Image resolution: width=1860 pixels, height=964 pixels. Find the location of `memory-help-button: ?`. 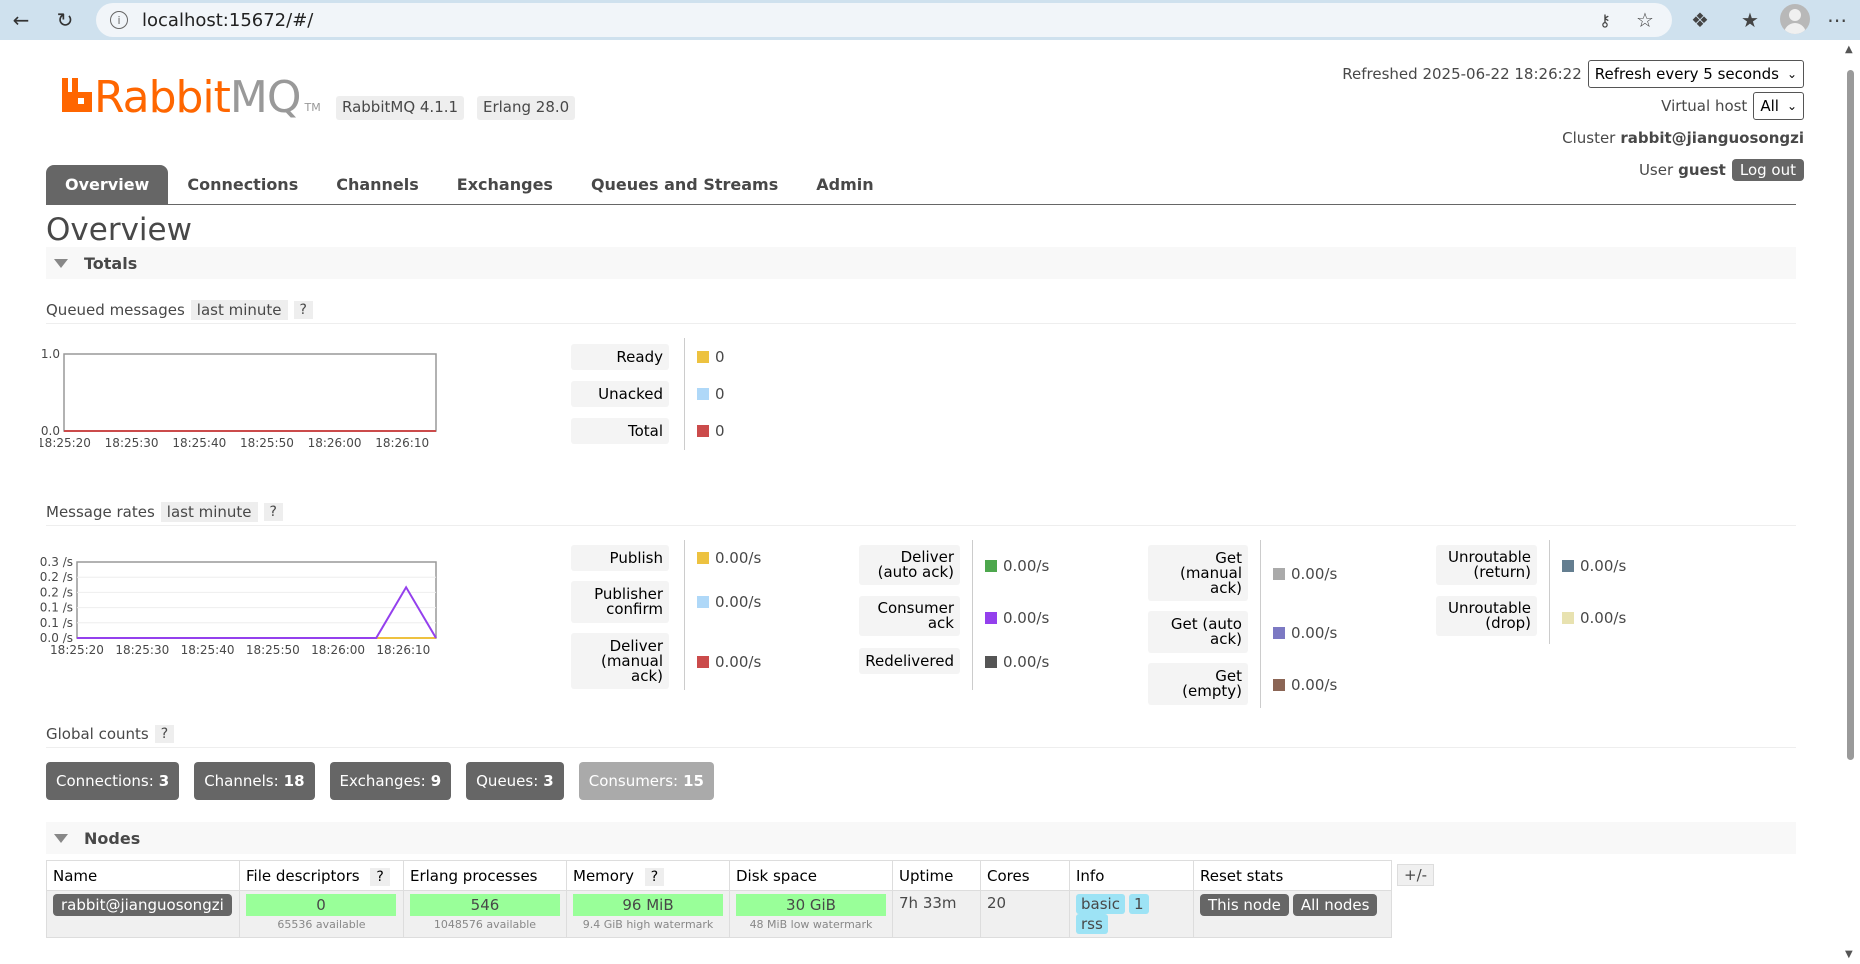

memory-help-button: ? is located at coordinates (654, 876).